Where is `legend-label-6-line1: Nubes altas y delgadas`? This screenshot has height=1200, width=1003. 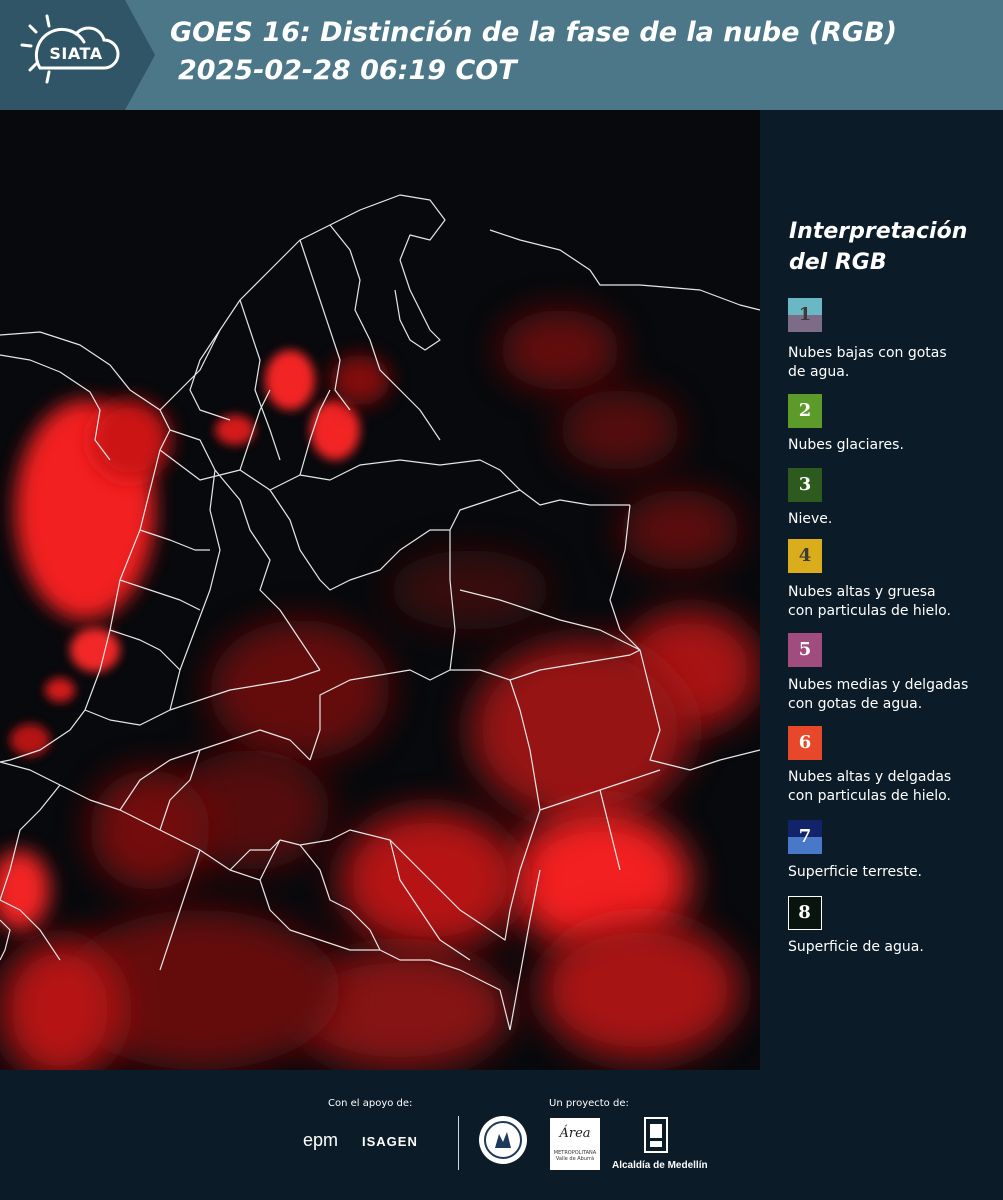
legend-label-6-line1: Nubes altas y delgadas is located at coordinates (870, 777).